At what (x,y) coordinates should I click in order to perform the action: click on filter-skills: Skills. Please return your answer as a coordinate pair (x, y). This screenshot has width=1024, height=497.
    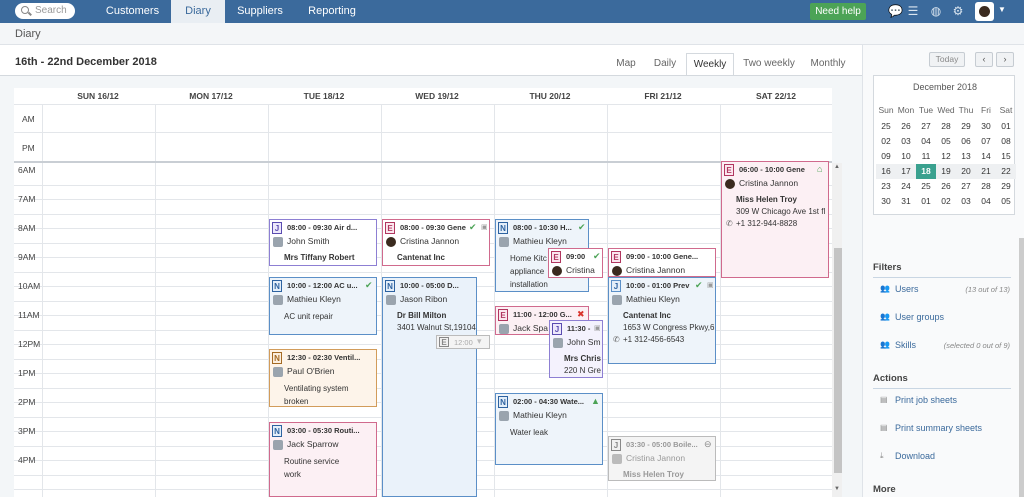
    Looking at the image, I should click on (905, 345).